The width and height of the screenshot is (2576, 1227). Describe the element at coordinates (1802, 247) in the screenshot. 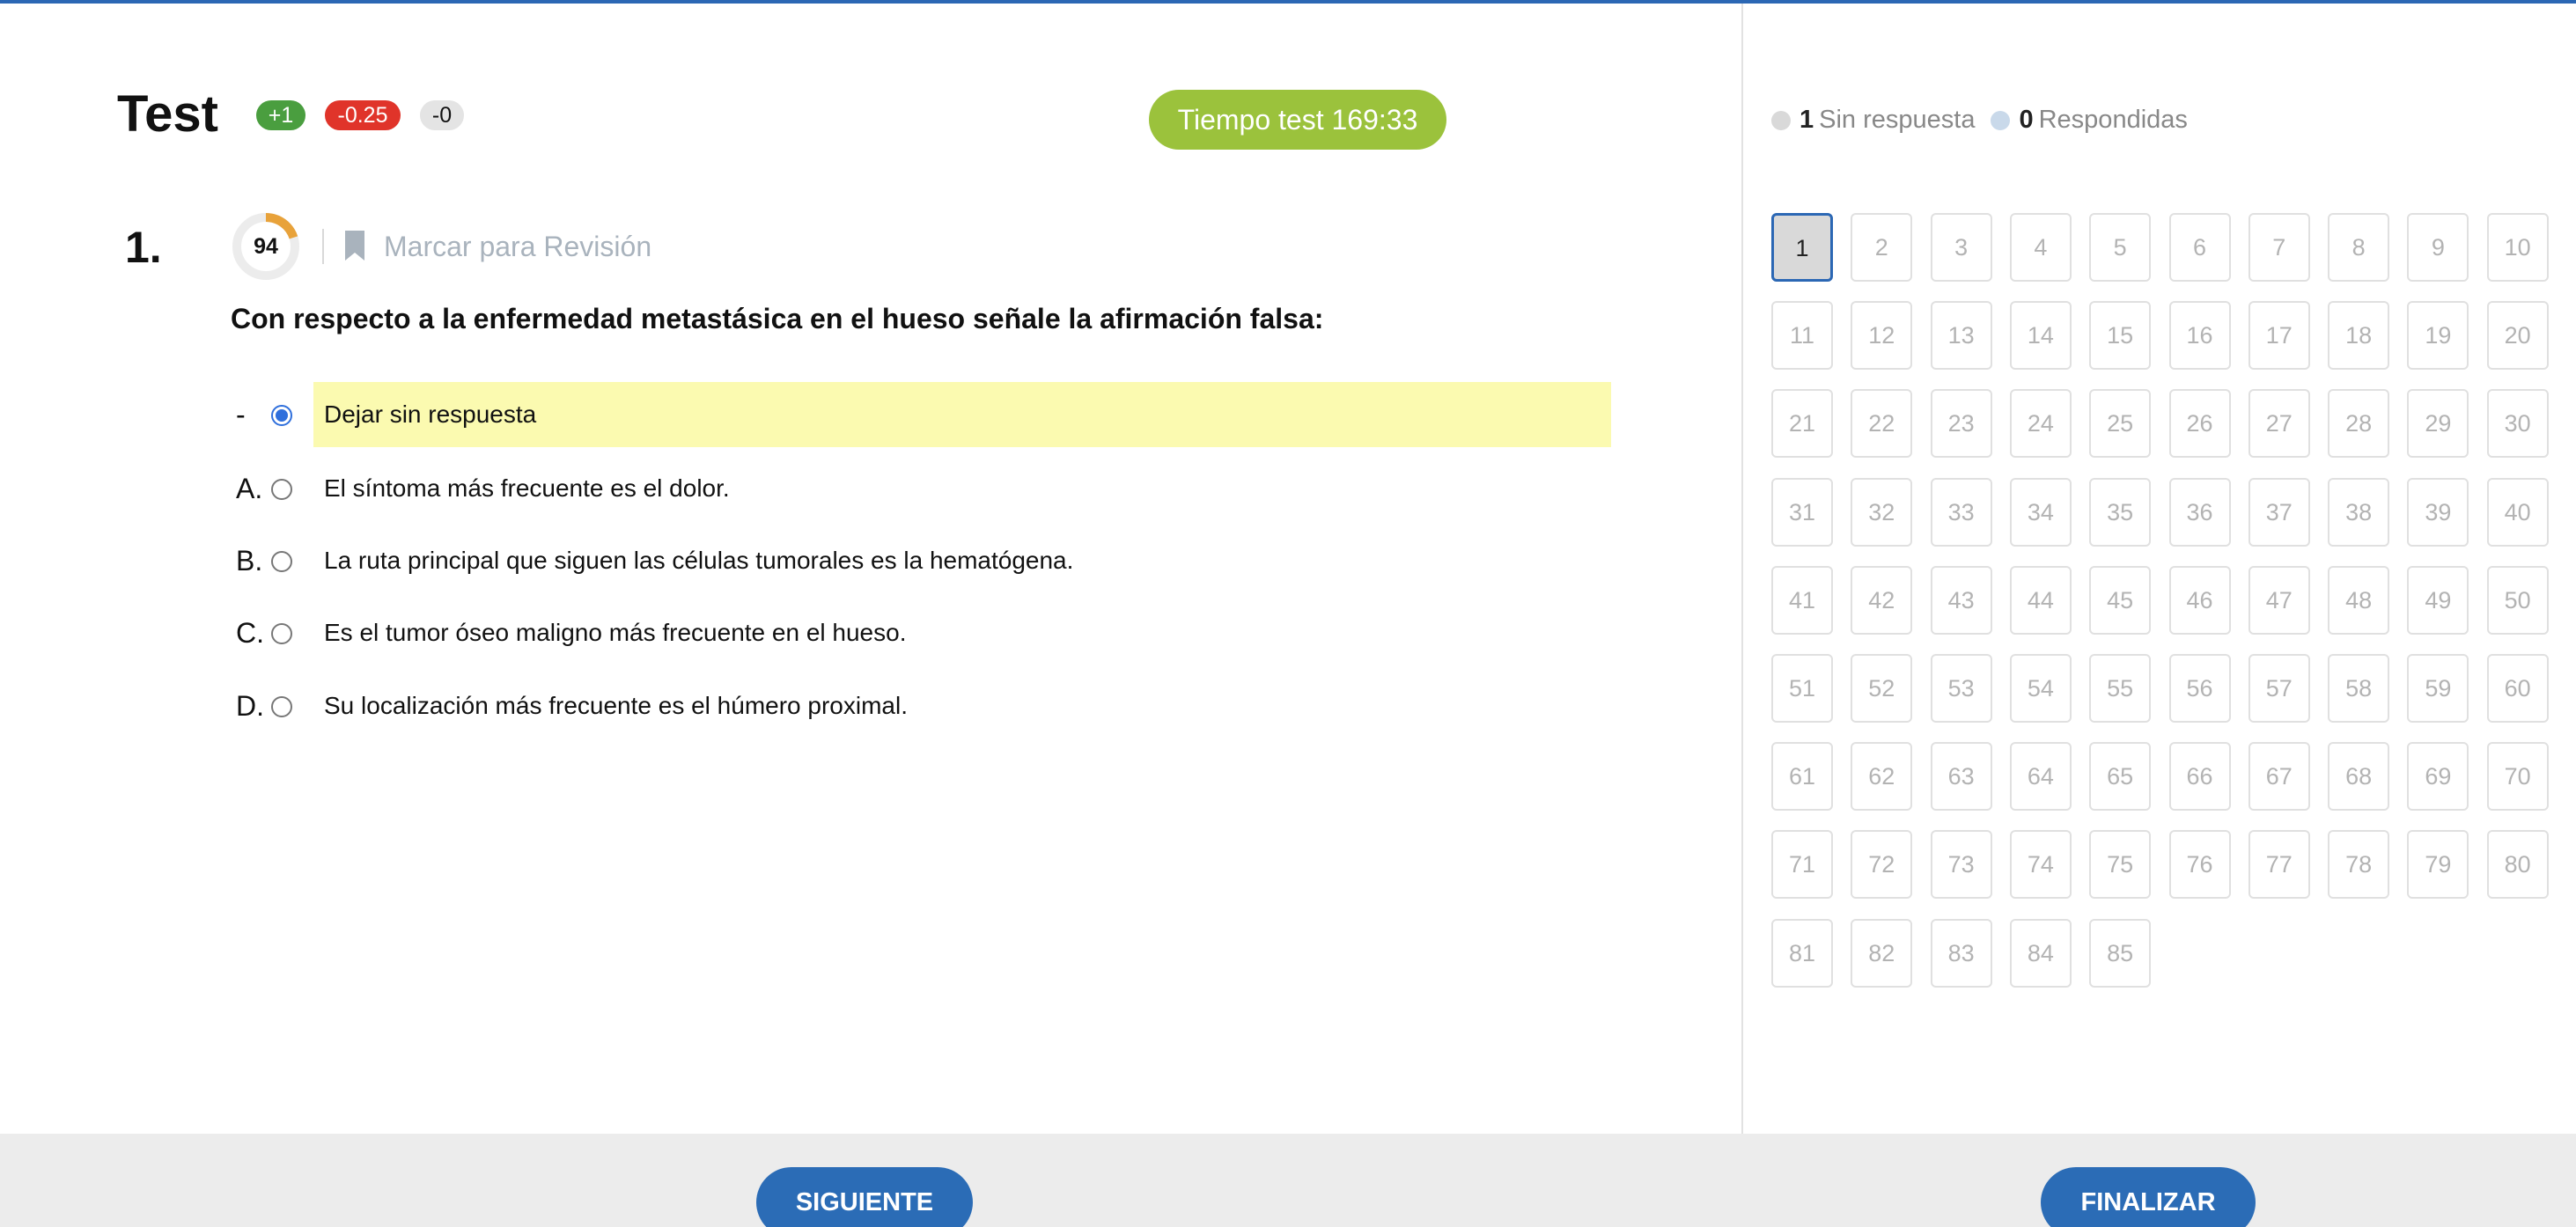

I see `nav-question-1: 1` at that location.